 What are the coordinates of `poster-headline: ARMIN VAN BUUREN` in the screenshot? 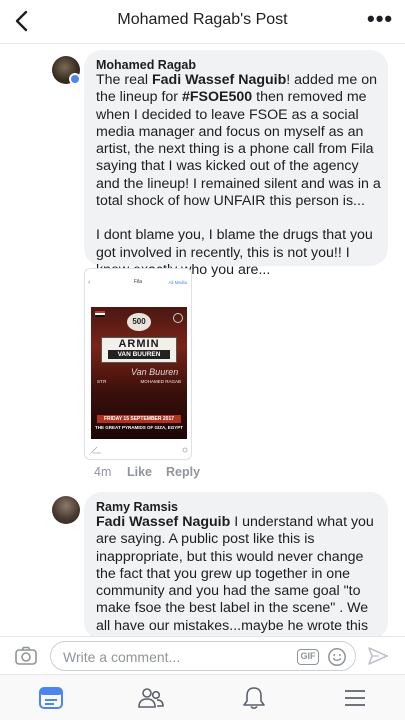 It's located at (139, 350).